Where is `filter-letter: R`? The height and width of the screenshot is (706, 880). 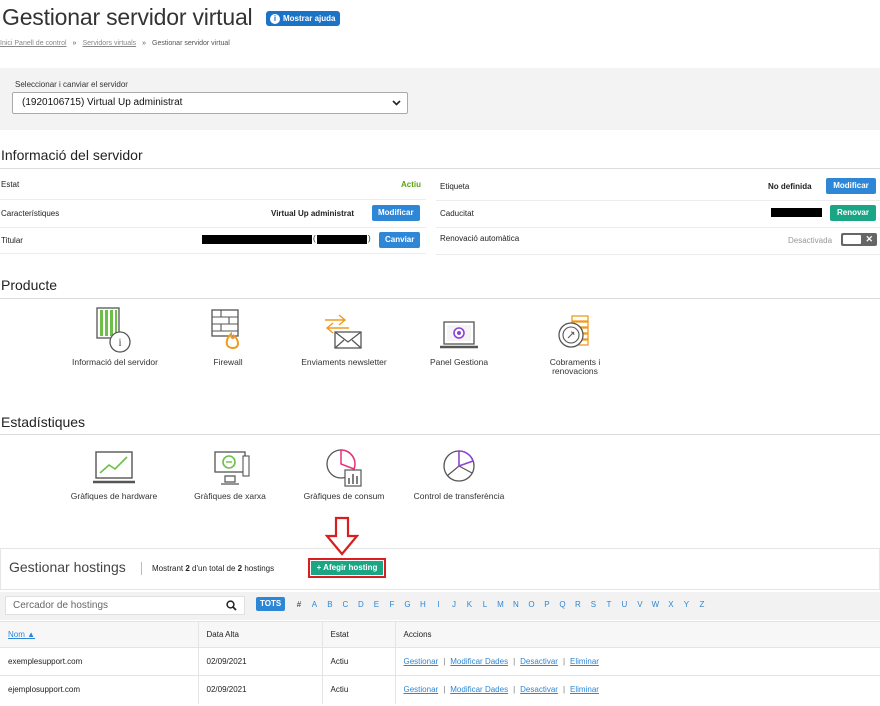 filter-letter: R is located at coordinates (578, 604).